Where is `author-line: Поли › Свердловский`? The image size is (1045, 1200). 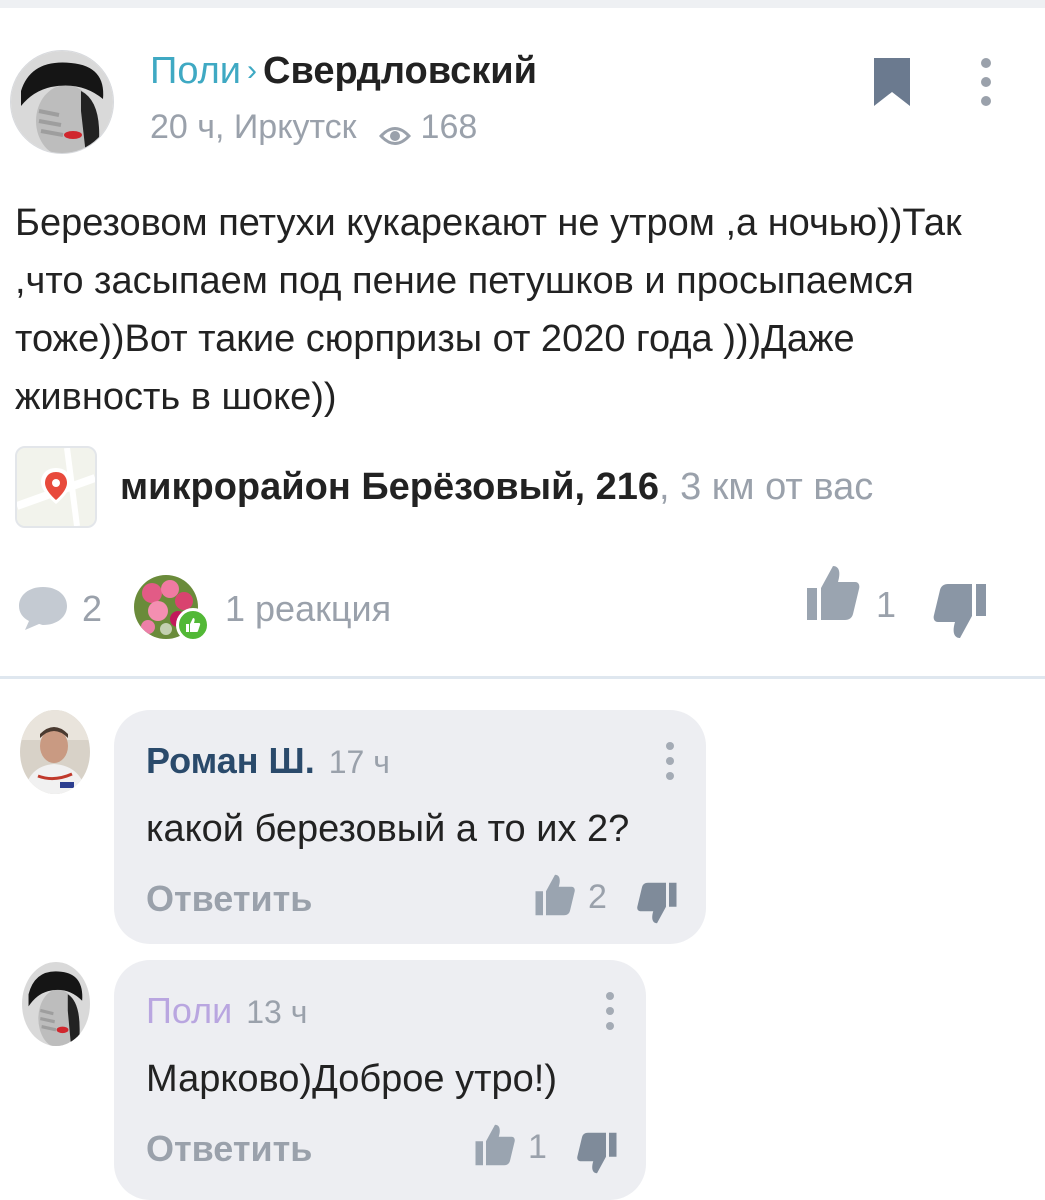 author-line: Поли › Свердловский is located at coordinates (343, 71).